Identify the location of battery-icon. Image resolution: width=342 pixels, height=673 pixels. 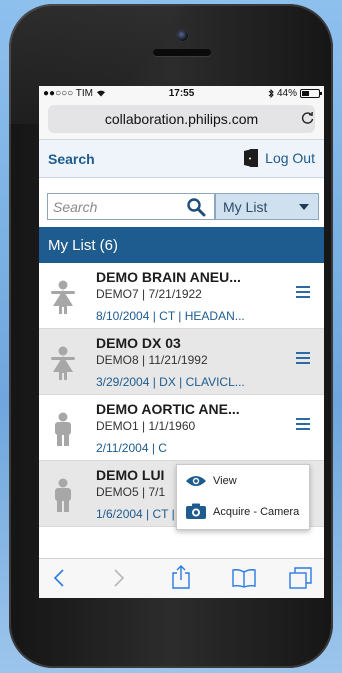
(311, 93).